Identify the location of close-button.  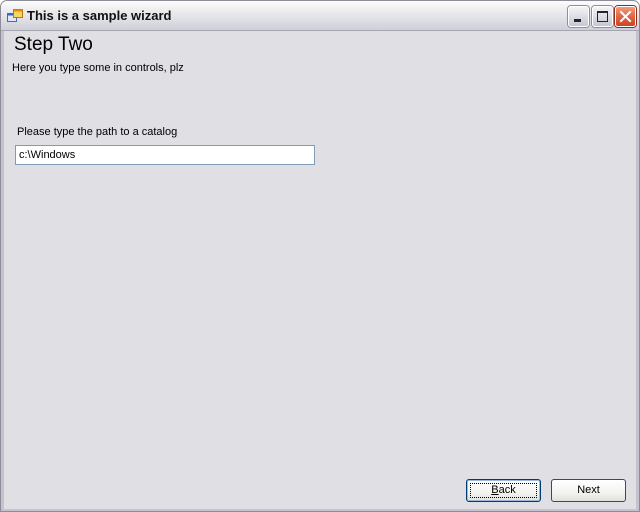
(625, 16).